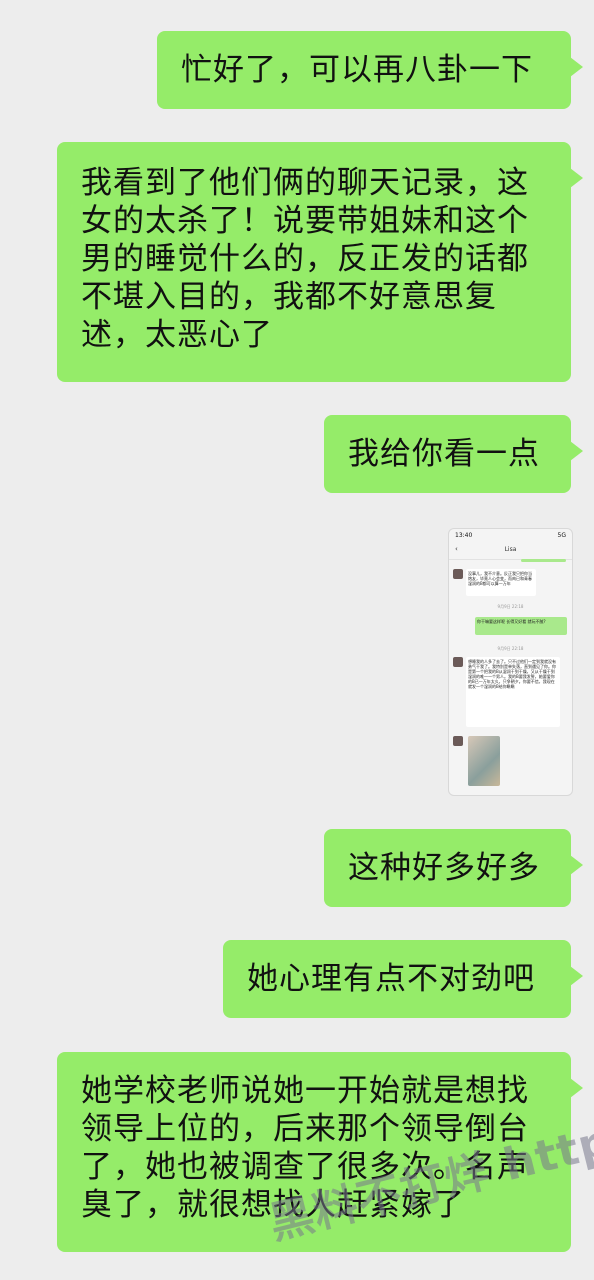 The image size is (594, 1280). What do you see at coordinates (484, 761) in the screenshot?
I see `screenshot-photo` at bounding box center [484, 761].